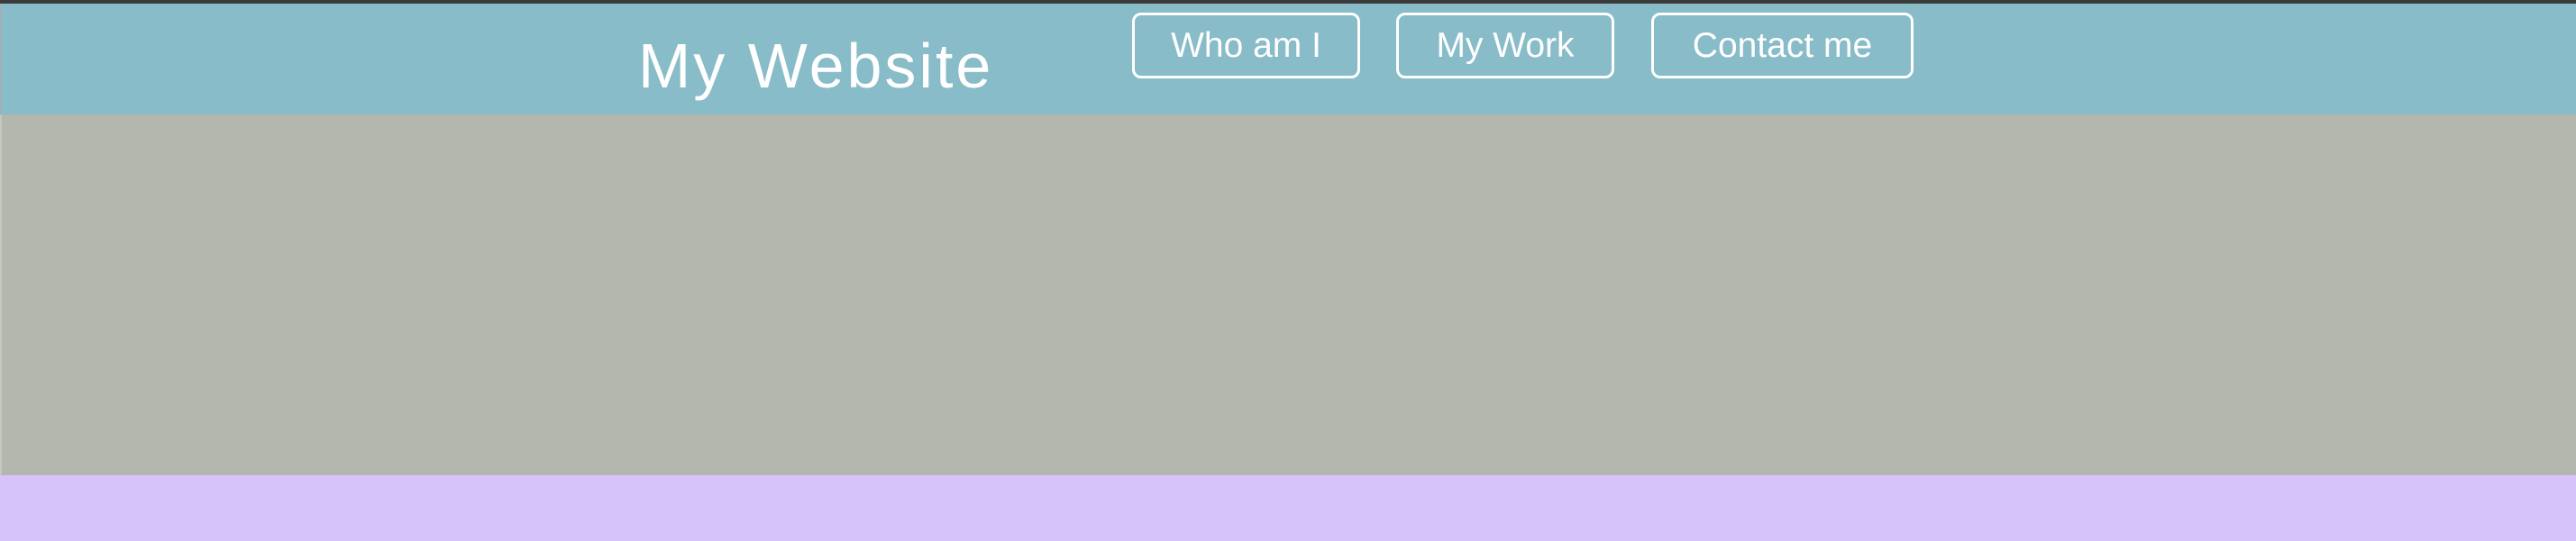 This screenshot has width=2576, height=541. What do you see at coordinates (1505, 45) in the screenshot?
I see `nav-my-work-button: My Work` at bounding box center [1505, 45].